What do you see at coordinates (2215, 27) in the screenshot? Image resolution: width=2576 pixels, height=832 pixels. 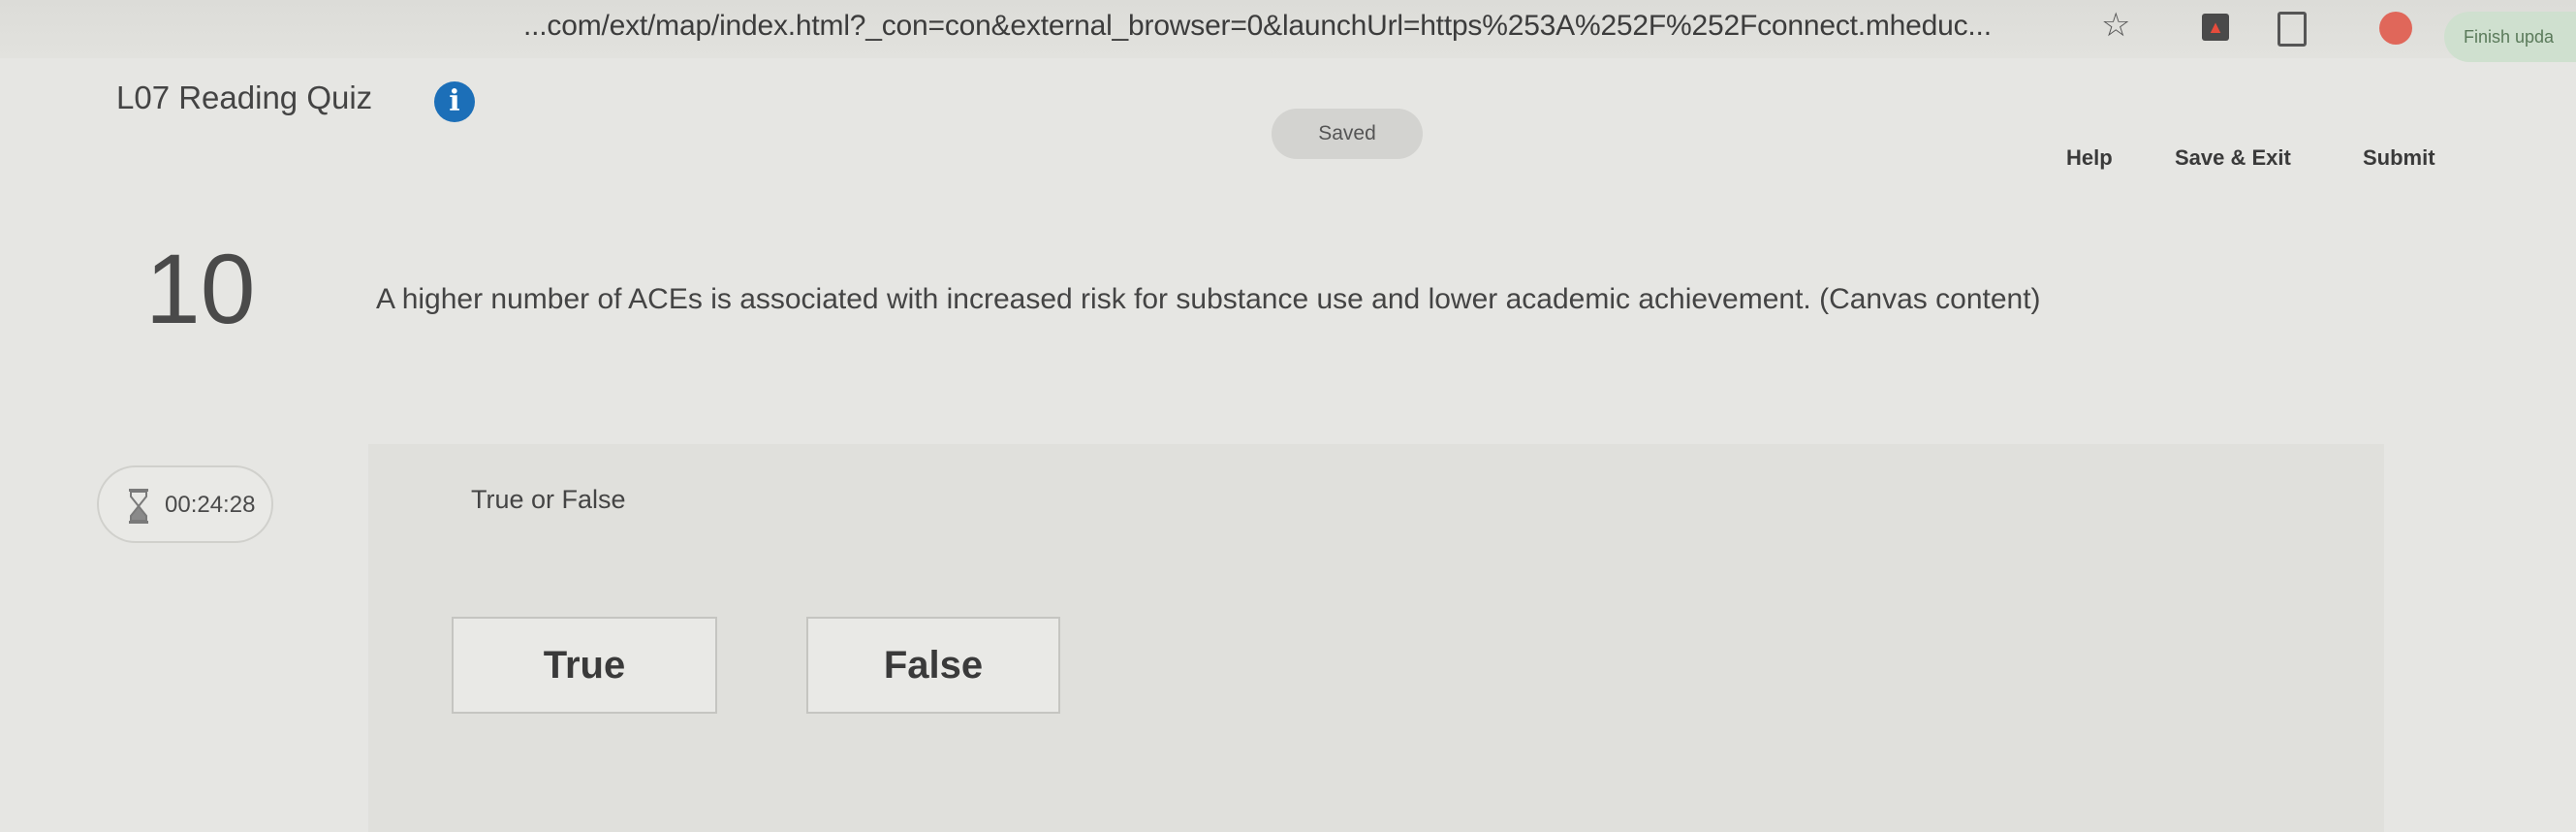 I see `extension-icon: ▲` at bounding box center [2215, 27].